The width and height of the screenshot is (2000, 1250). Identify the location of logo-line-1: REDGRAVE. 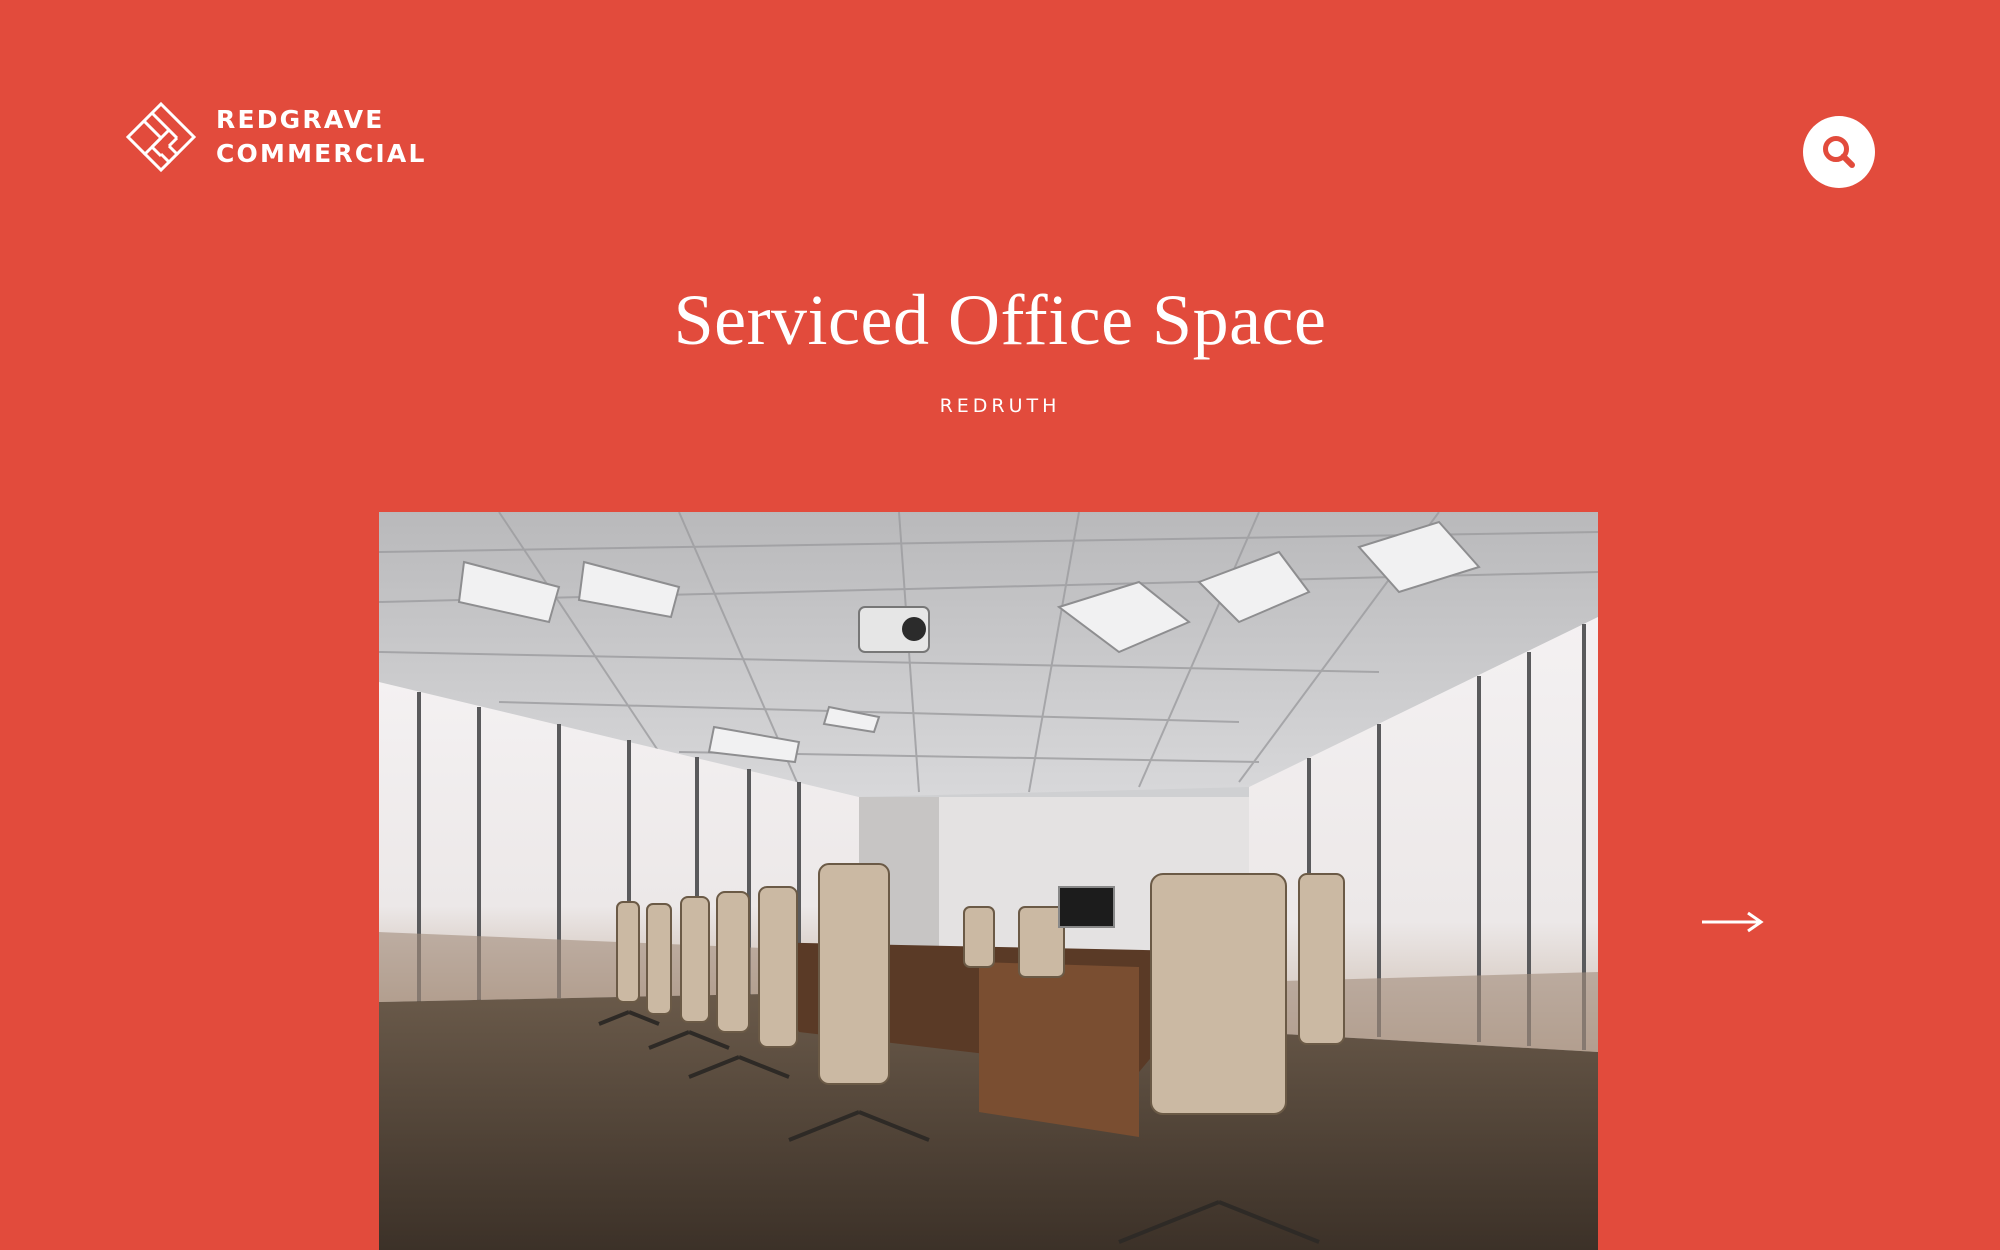
(300, 119).